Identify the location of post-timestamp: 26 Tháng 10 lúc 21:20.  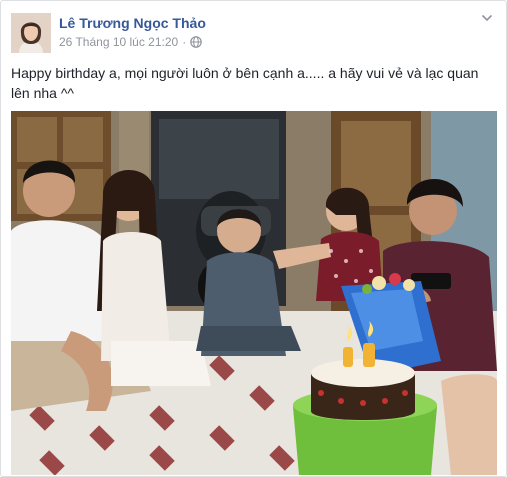
(118, 42).